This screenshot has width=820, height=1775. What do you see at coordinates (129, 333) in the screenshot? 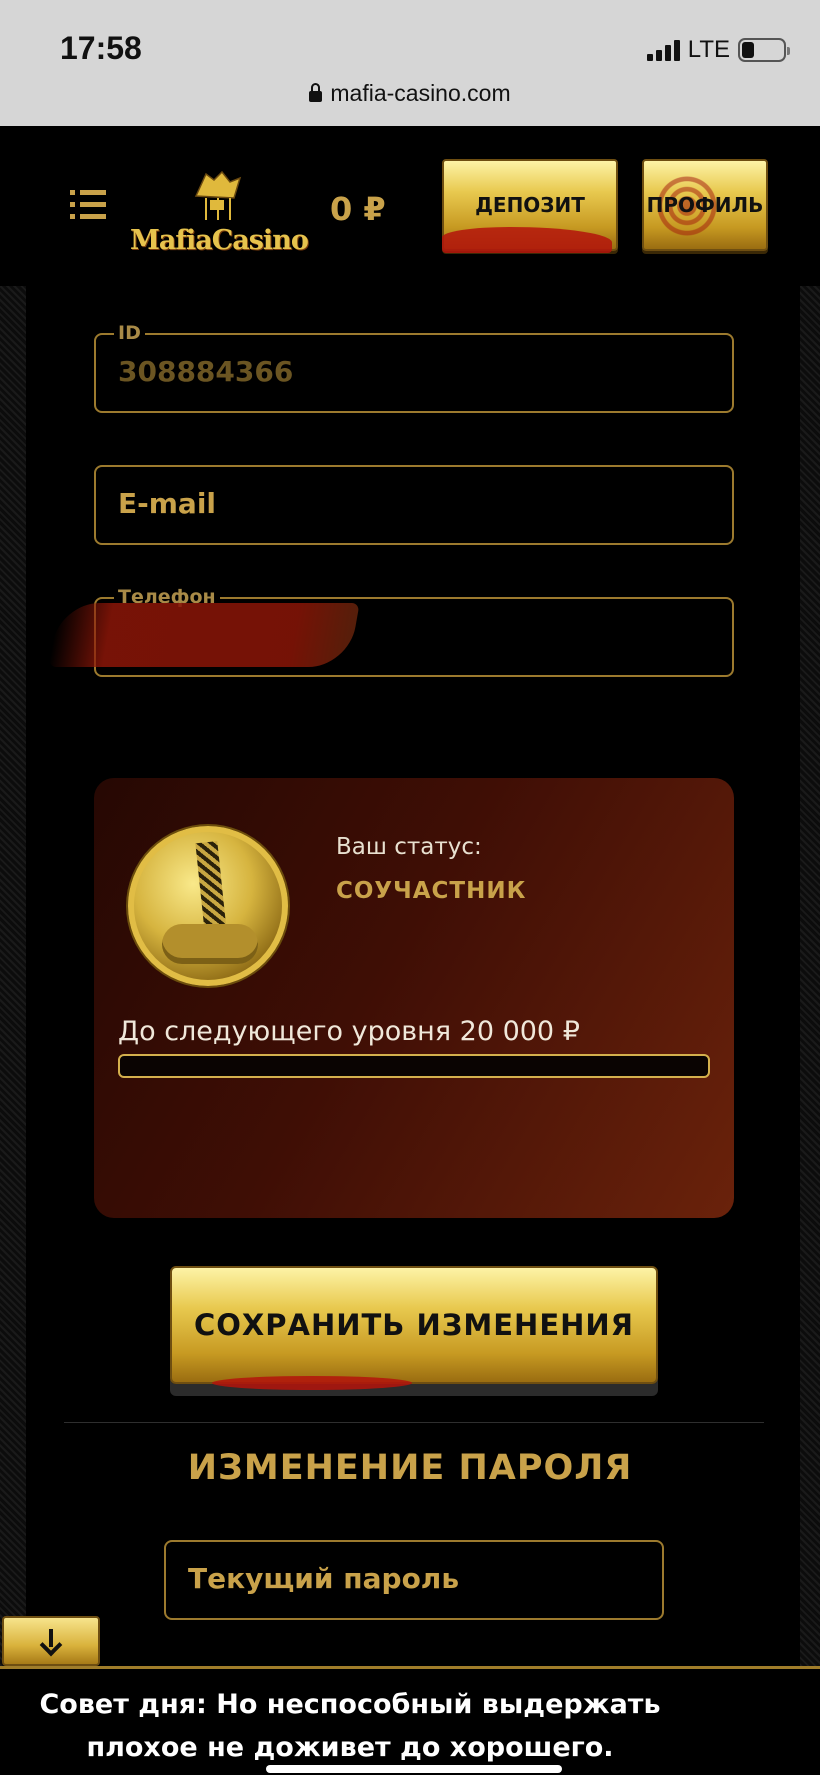
I see `id-label: ID` at bounding box center [129, 333].